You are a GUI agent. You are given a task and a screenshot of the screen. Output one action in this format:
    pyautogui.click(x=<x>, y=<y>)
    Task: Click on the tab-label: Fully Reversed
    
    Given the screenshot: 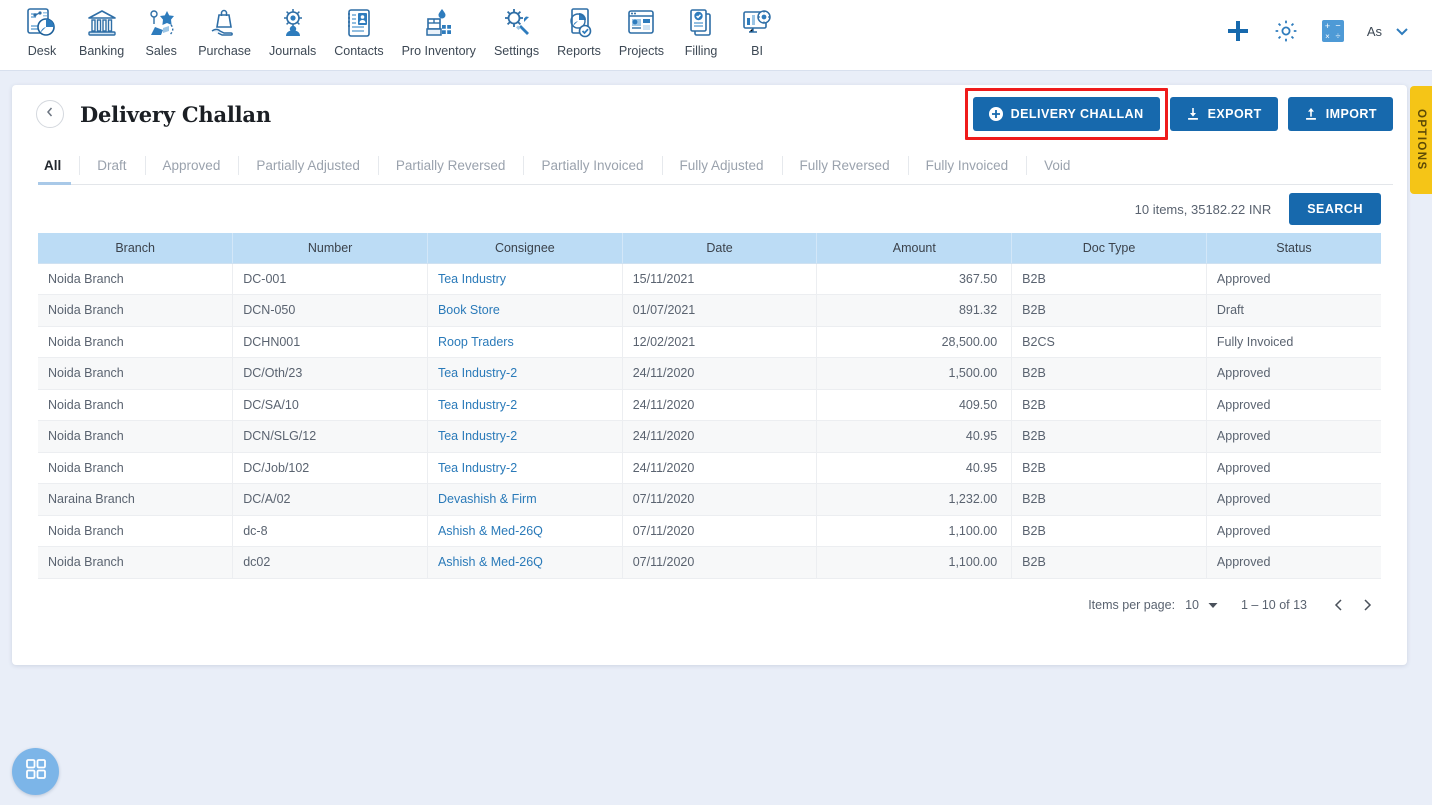 What is the action you would take?
    pyautogui.click(x=844, y=165)
    